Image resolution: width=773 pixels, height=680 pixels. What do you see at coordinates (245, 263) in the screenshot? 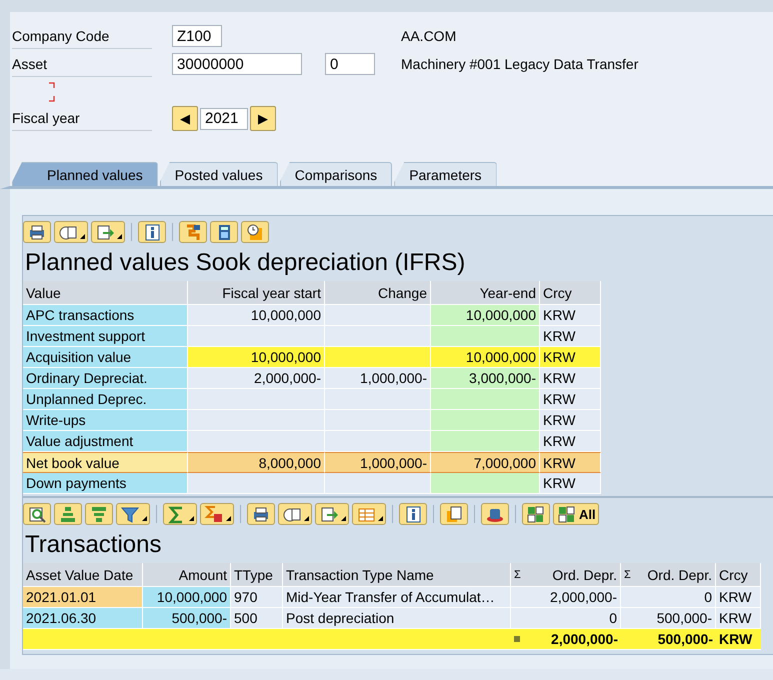
I see `grid-title: Planned values Sook depreciation (IFRS)` at bounding box center [245, 263].